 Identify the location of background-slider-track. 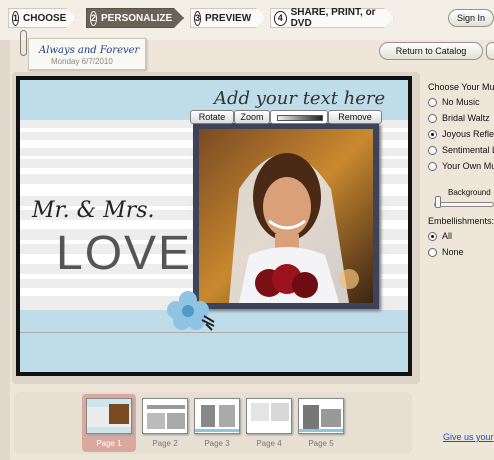
(464, 204).